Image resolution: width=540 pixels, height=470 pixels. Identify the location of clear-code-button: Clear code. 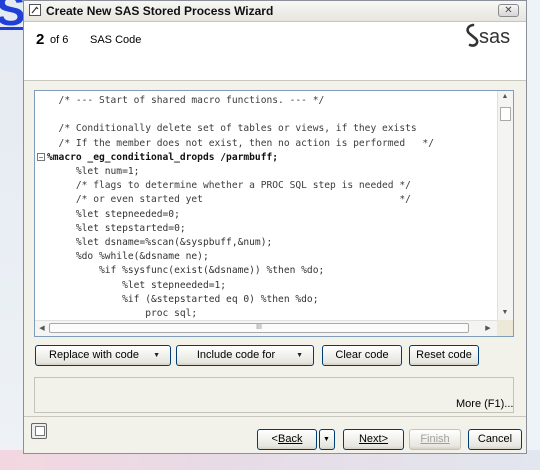
(362, 355).